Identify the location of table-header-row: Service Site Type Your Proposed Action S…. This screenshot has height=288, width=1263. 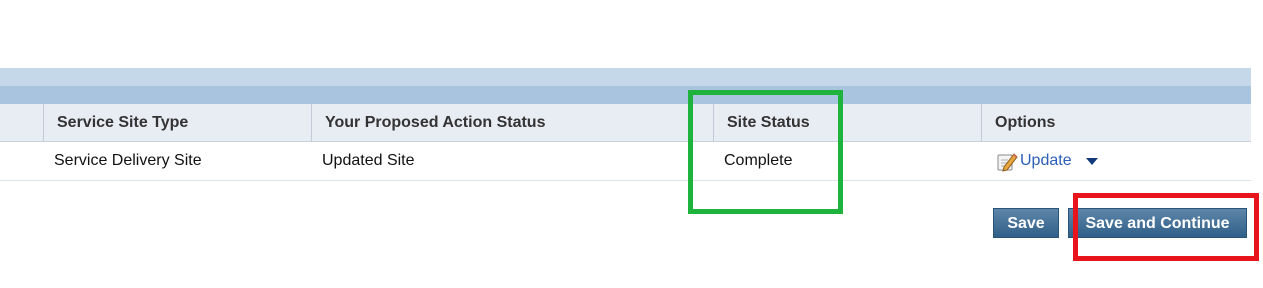
(625, 123).